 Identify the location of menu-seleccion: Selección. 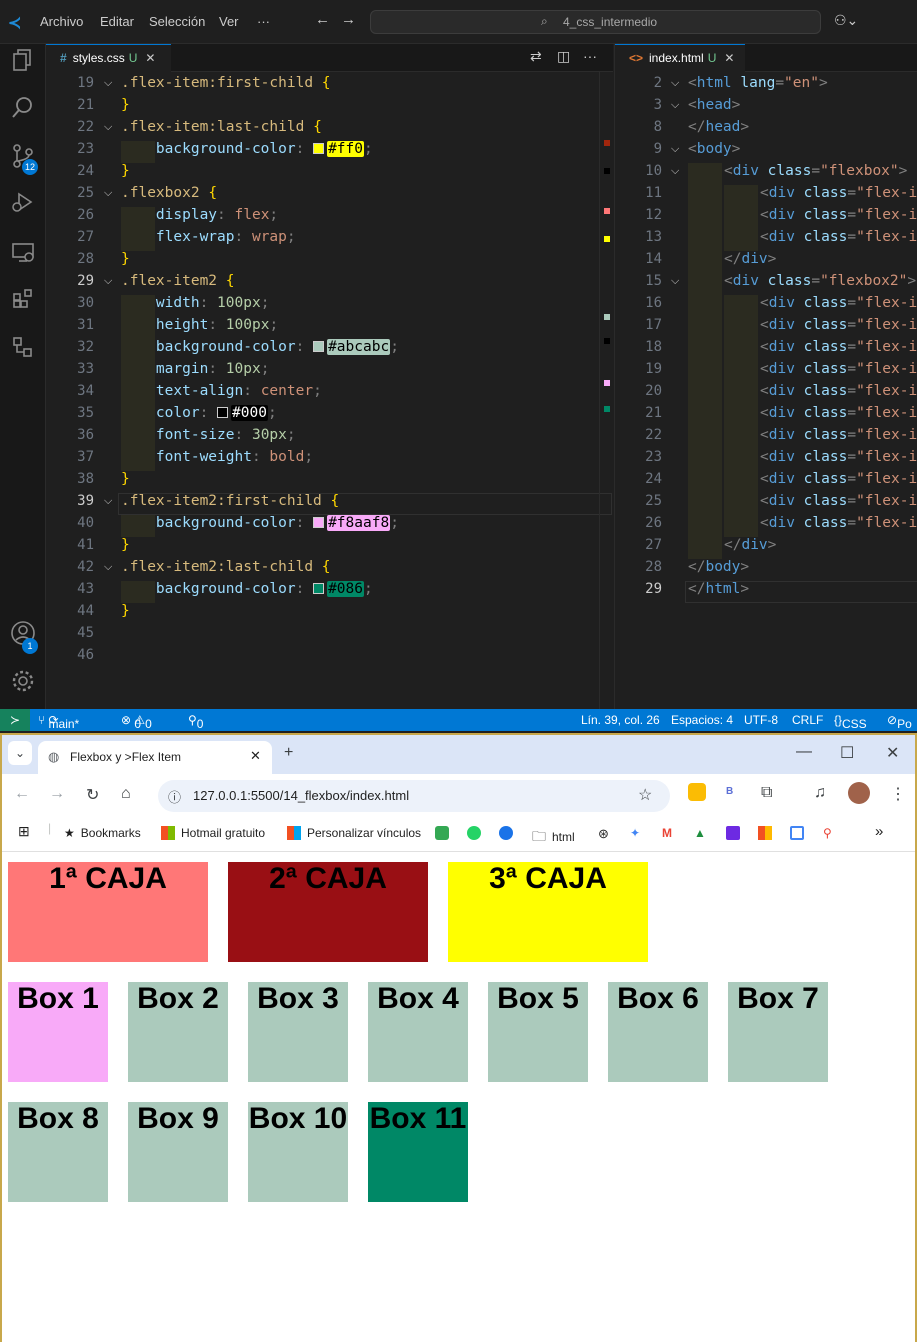
(177, 21).